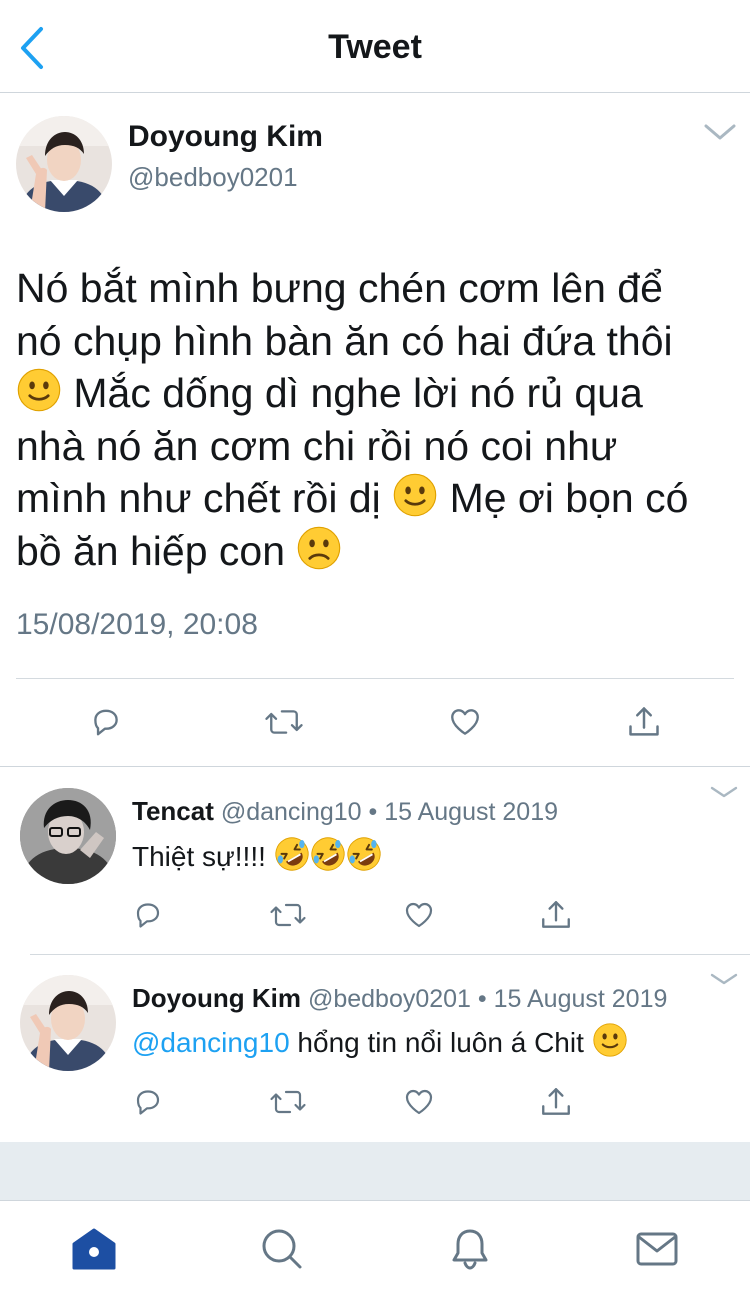 Image resolution: width=750 pixels, height=1297 pixels. What do you see at coordinates (137, 624) in the screenshot?
I see `tweet-timestamp: 15/08/2019, 20:08` at bounding box center [137, 624].